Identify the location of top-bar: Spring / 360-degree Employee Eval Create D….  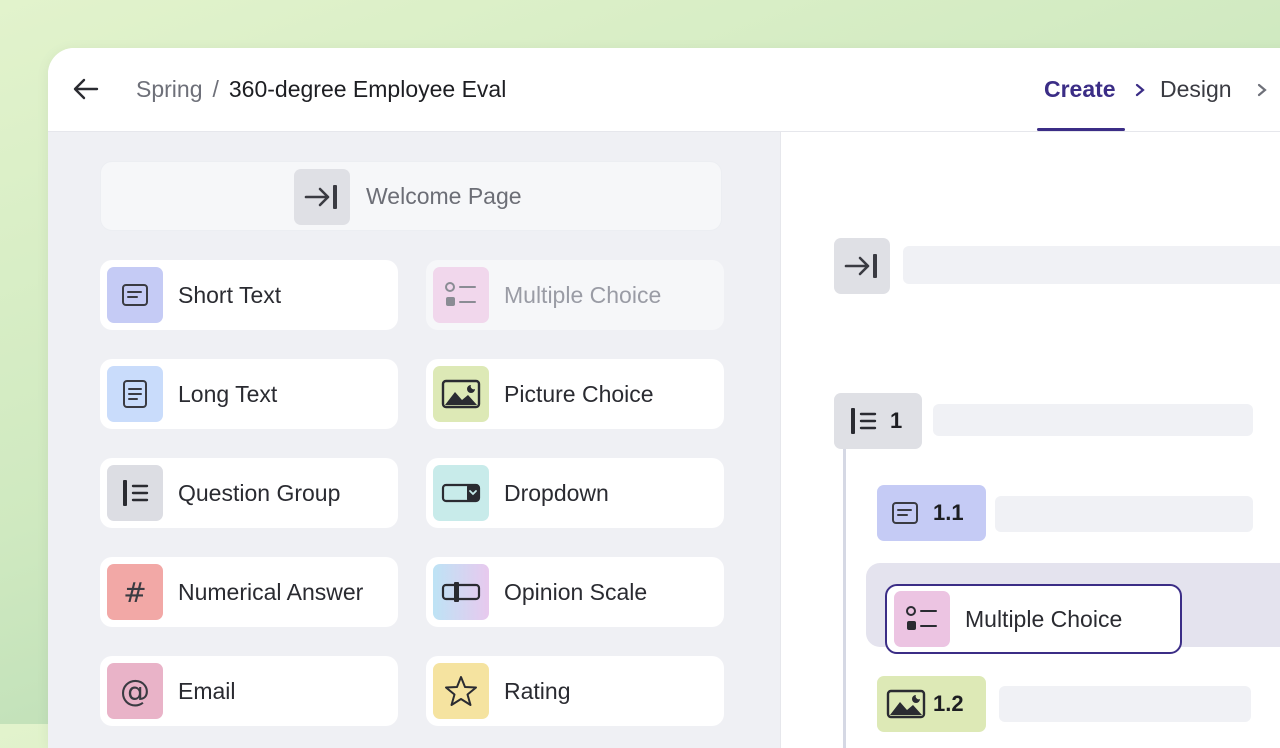
(664, 90).